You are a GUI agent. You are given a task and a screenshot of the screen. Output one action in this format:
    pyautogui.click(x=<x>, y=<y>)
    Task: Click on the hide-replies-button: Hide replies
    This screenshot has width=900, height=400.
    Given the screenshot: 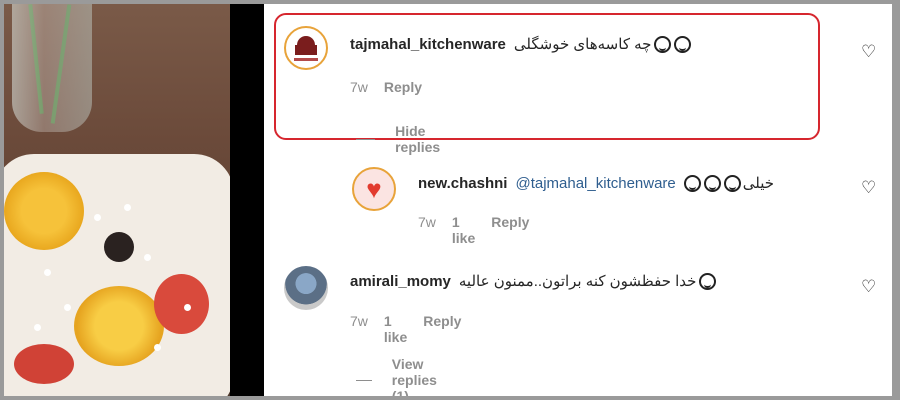 What is the action you would take?
    pyautogui.click(x=402, y=139)
    